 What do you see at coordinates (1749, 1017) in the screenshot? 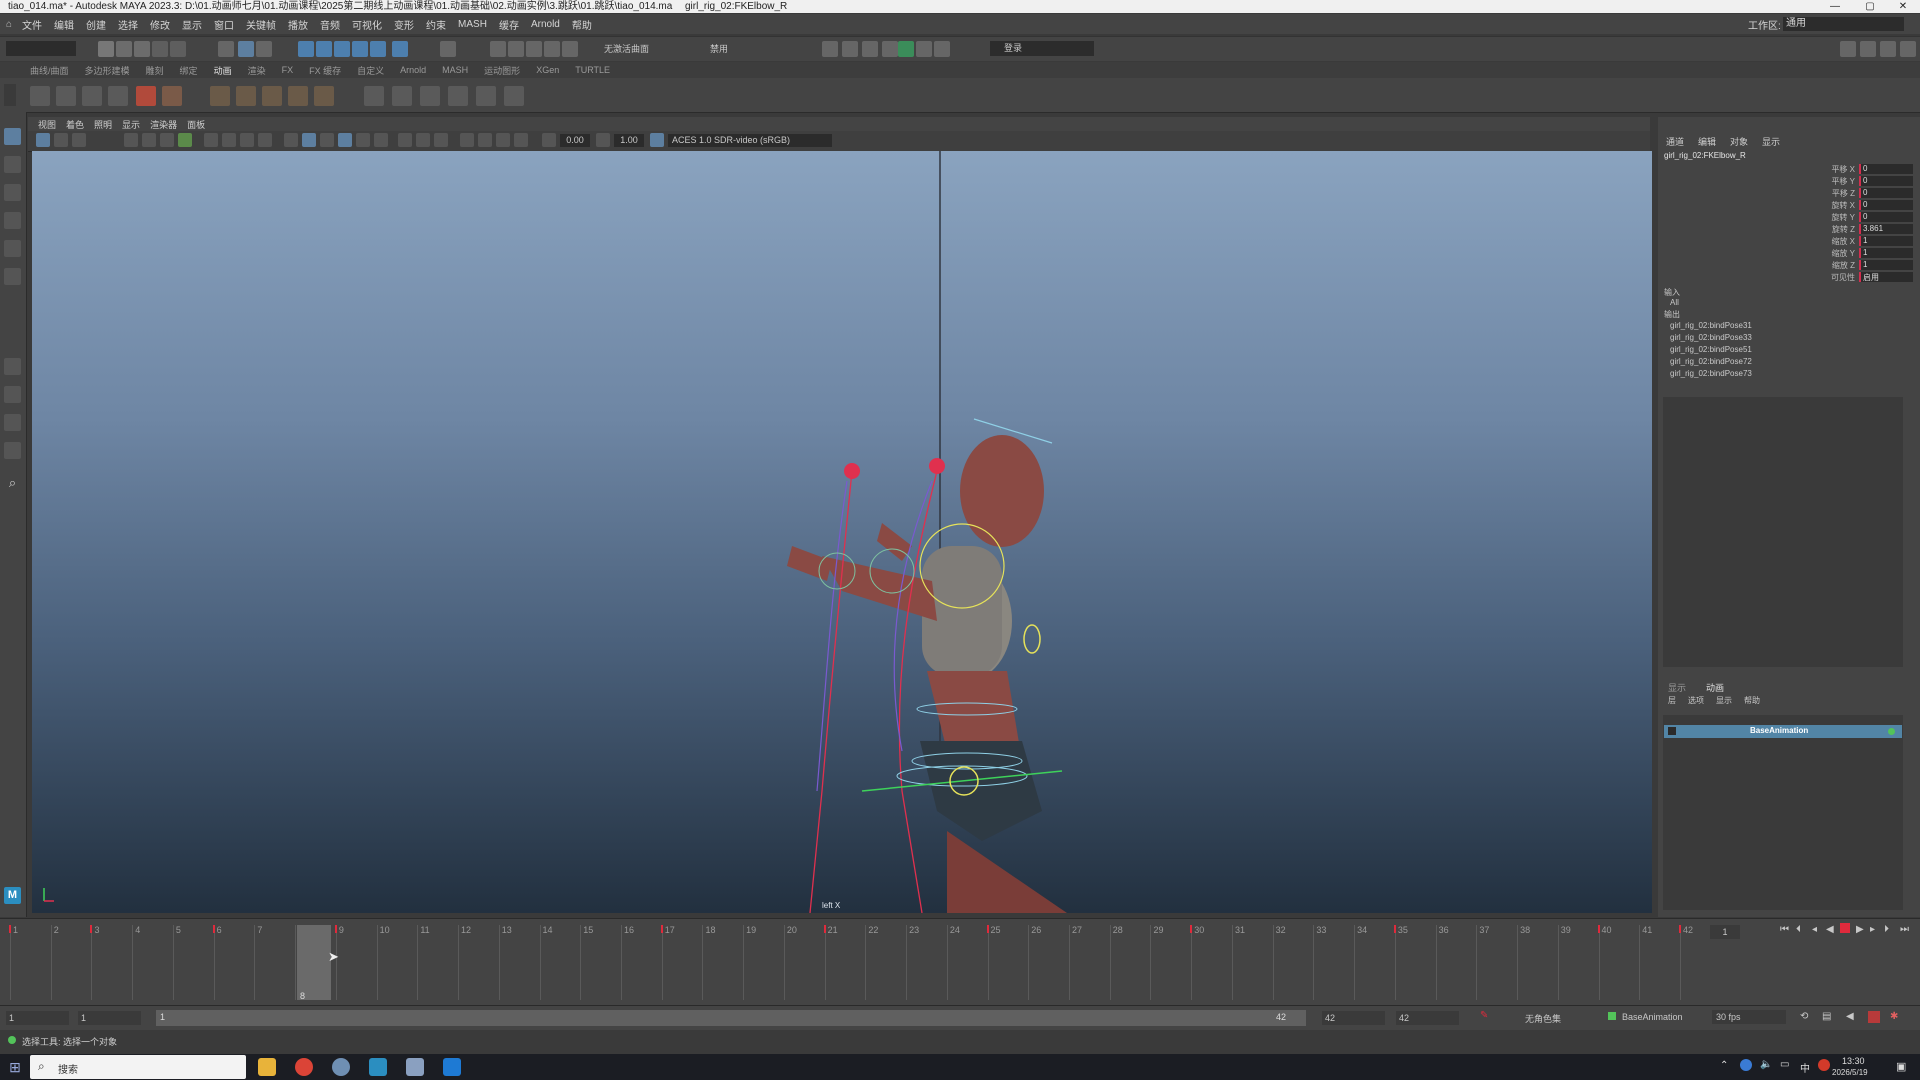
I see `fps-dropdown: 30 fps` at bounding box center [1749, 1017].